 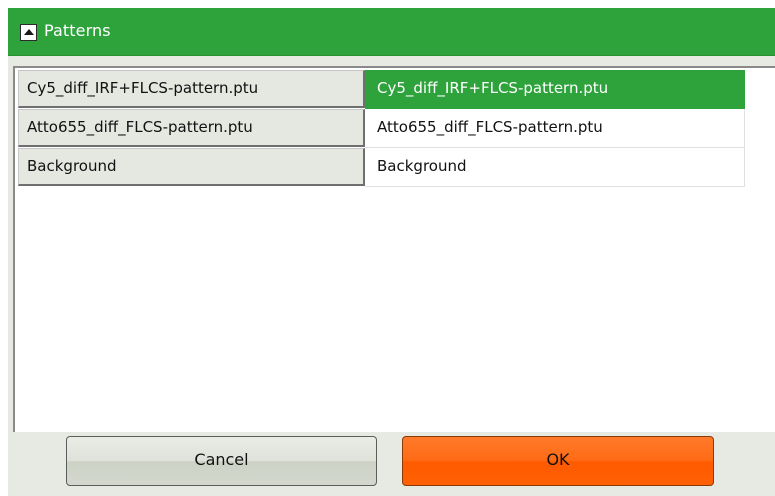 I want to click on titlebar: Patterns, so click(x=391, y=32).